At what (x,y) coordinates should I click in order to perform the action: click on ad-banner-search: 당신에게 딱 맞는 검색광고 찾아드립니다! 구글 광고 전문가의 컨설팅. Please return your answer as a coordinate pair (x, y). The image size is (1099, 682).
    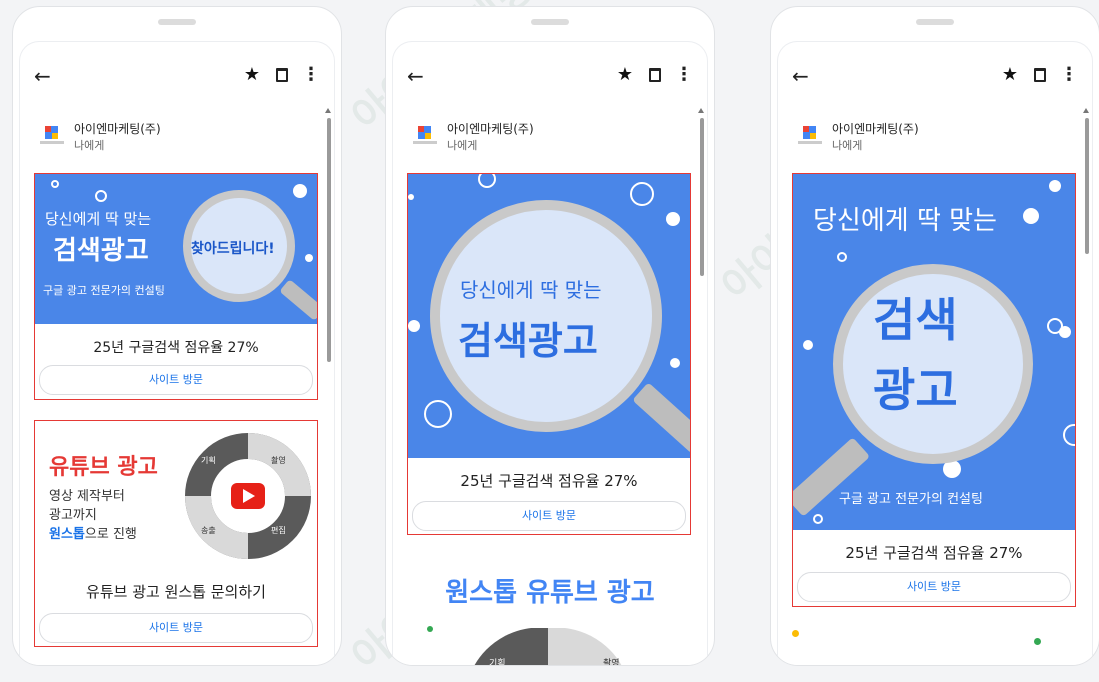
    Looking at the image, I should click on (176, 249).